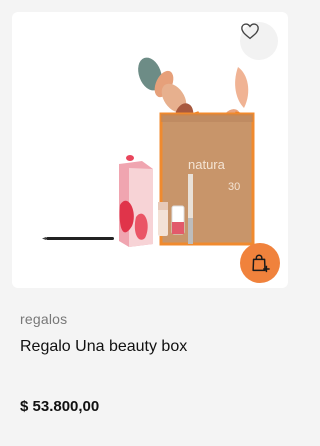 The height and width of the screenshot is (446, 320). I want to click on bag-add-icon, so click(261, 263).